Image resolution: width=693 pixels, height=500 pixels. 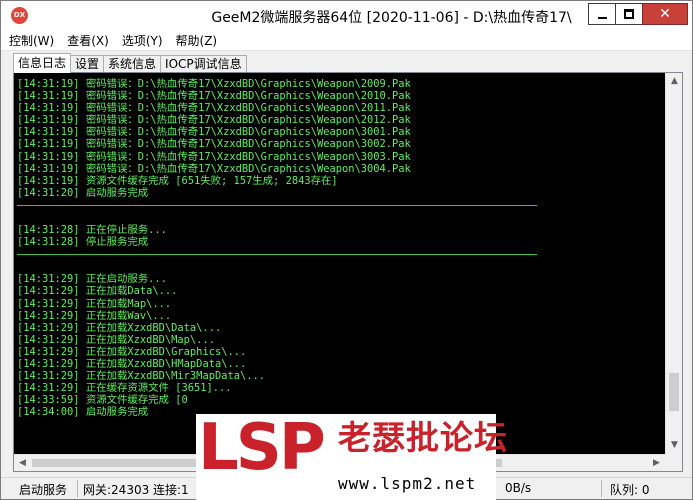 What do you see at coordinates (602, 14) in the screenshot?
I see `minimize-button` at bounding box center [602, 14].